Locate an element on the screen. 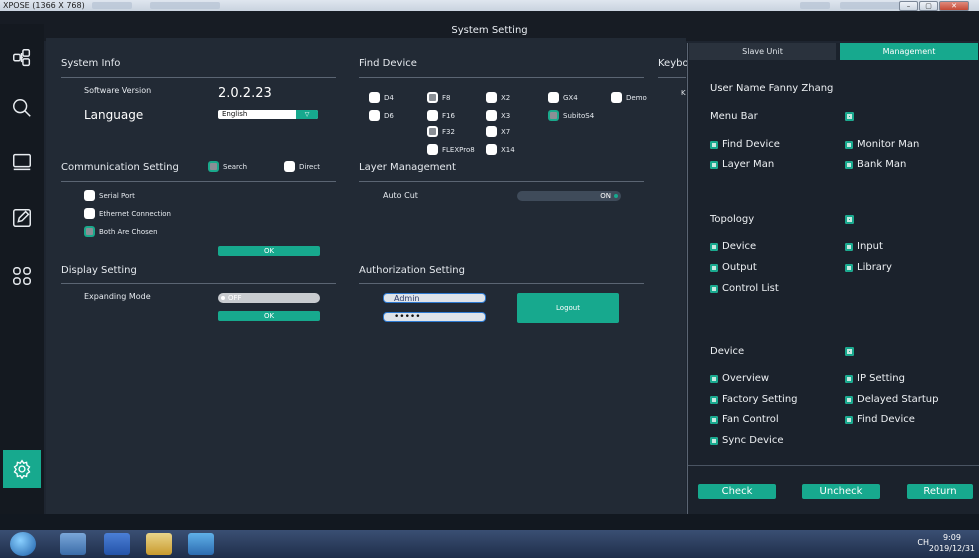  topology-label: Topology is located at coordinates (732, 219).